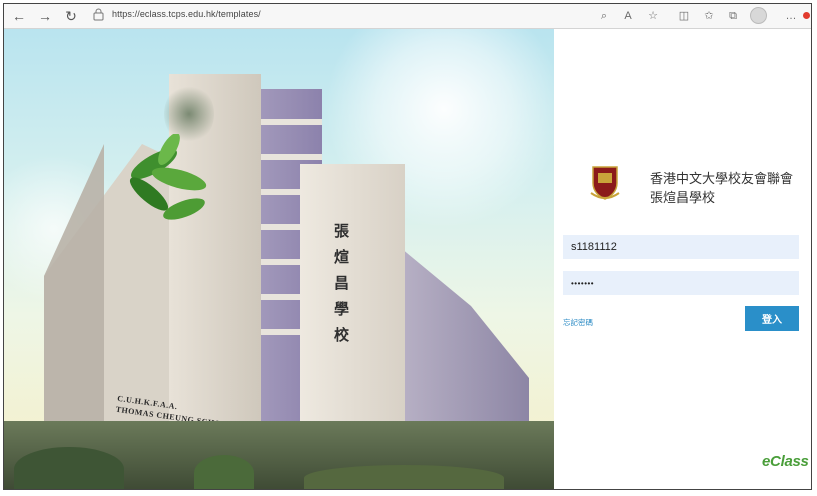 The height and width of the screenshot is (496, 817). I want to click on username-input, so click(681, 247).